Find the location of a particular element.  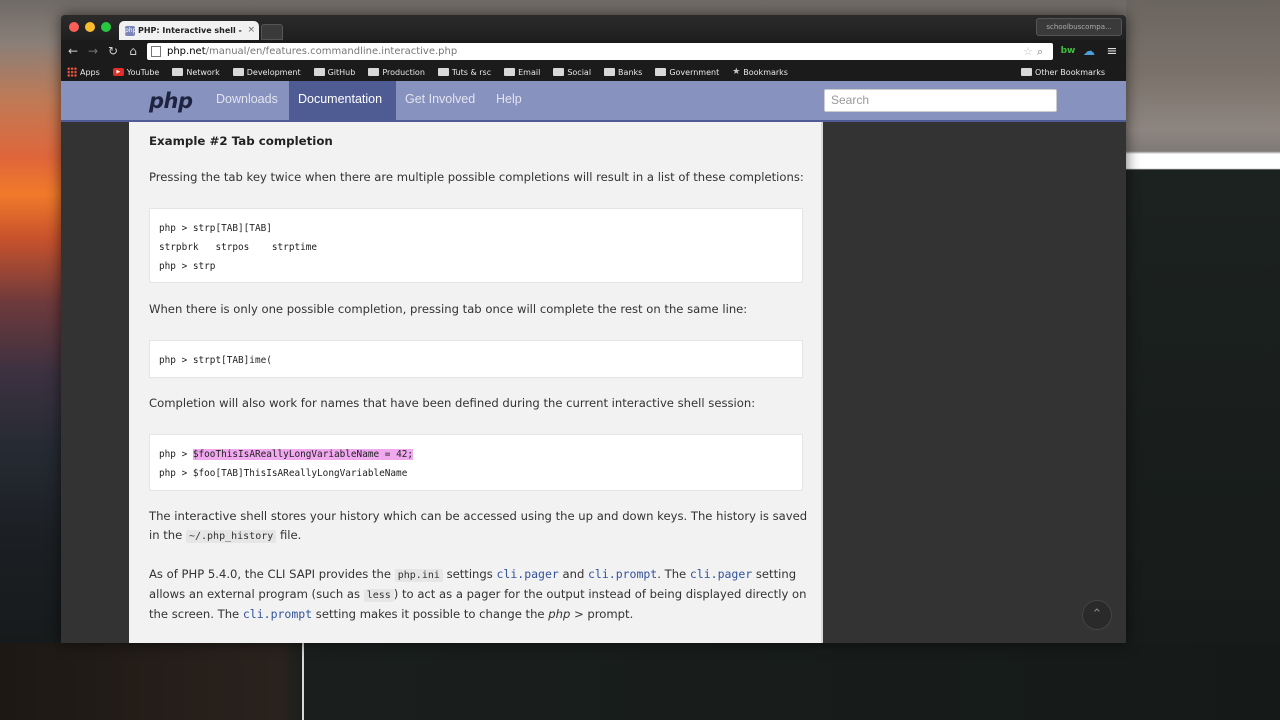

desktop-divider is located at coordinates (303, 681).